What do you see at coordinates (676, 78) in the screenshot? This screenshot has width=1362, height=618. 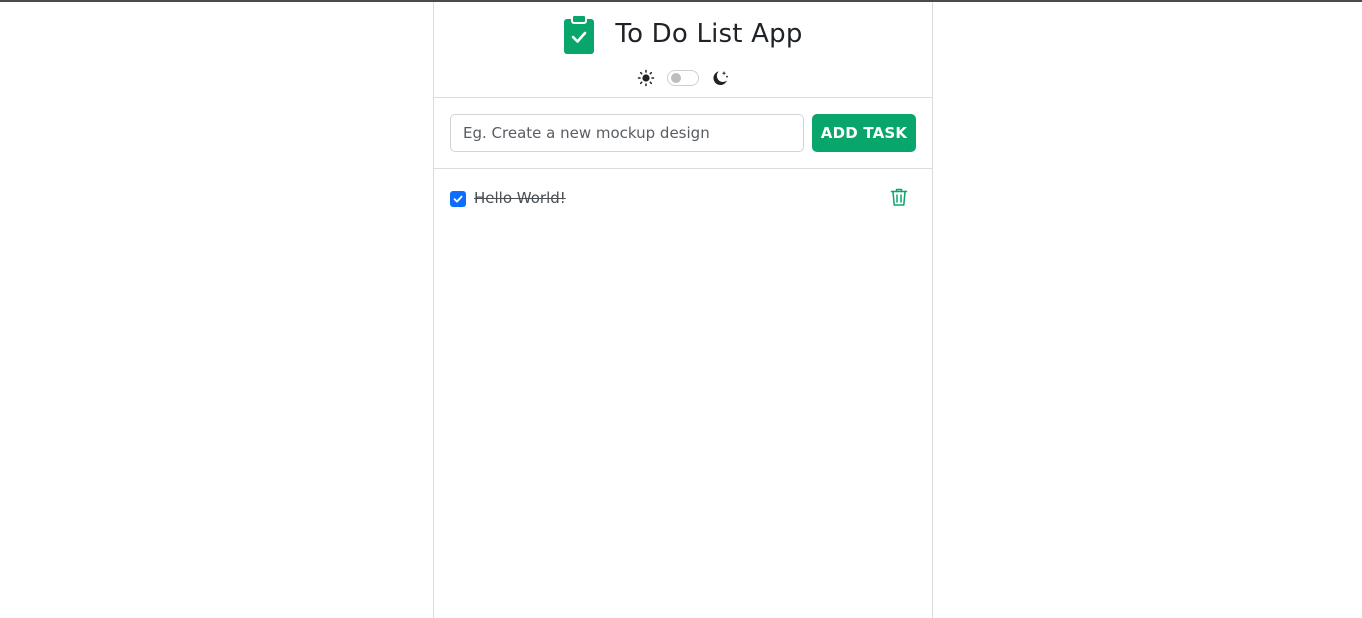 I see `toggle-knob` at bounding box center [676, 78].